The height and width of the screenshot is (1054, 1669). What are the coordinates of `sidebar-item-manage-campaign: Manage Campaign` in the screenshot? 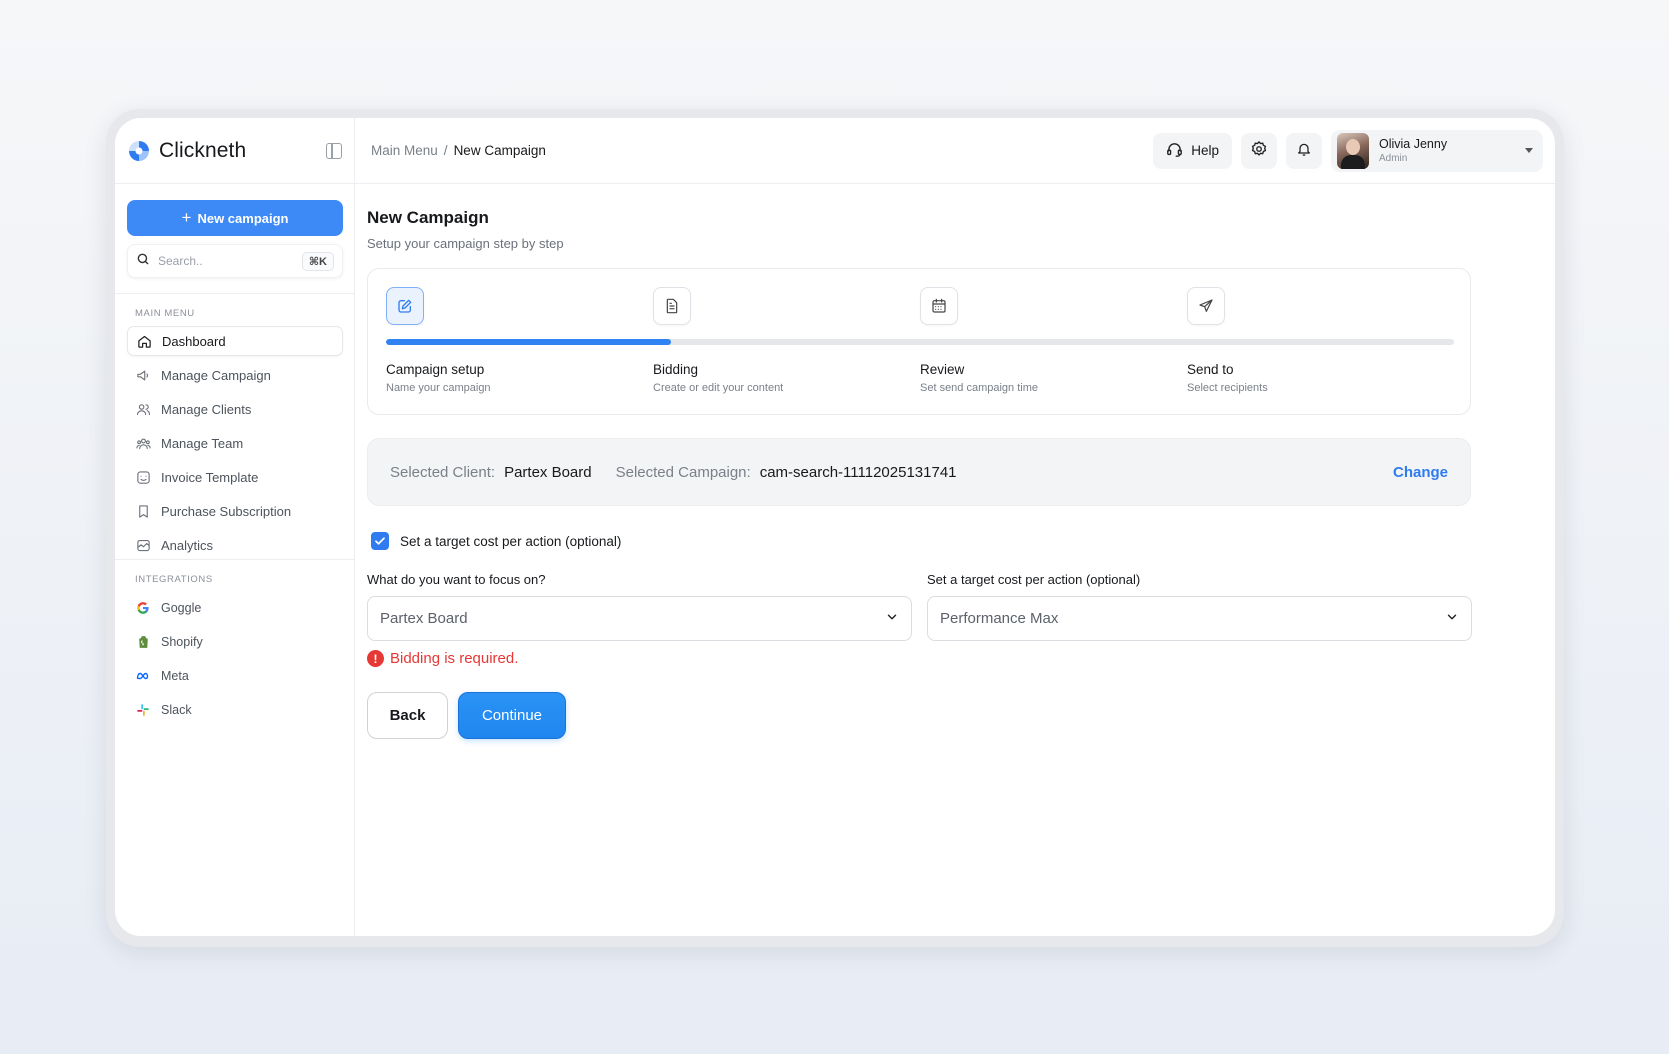 It's located at (235, 375).